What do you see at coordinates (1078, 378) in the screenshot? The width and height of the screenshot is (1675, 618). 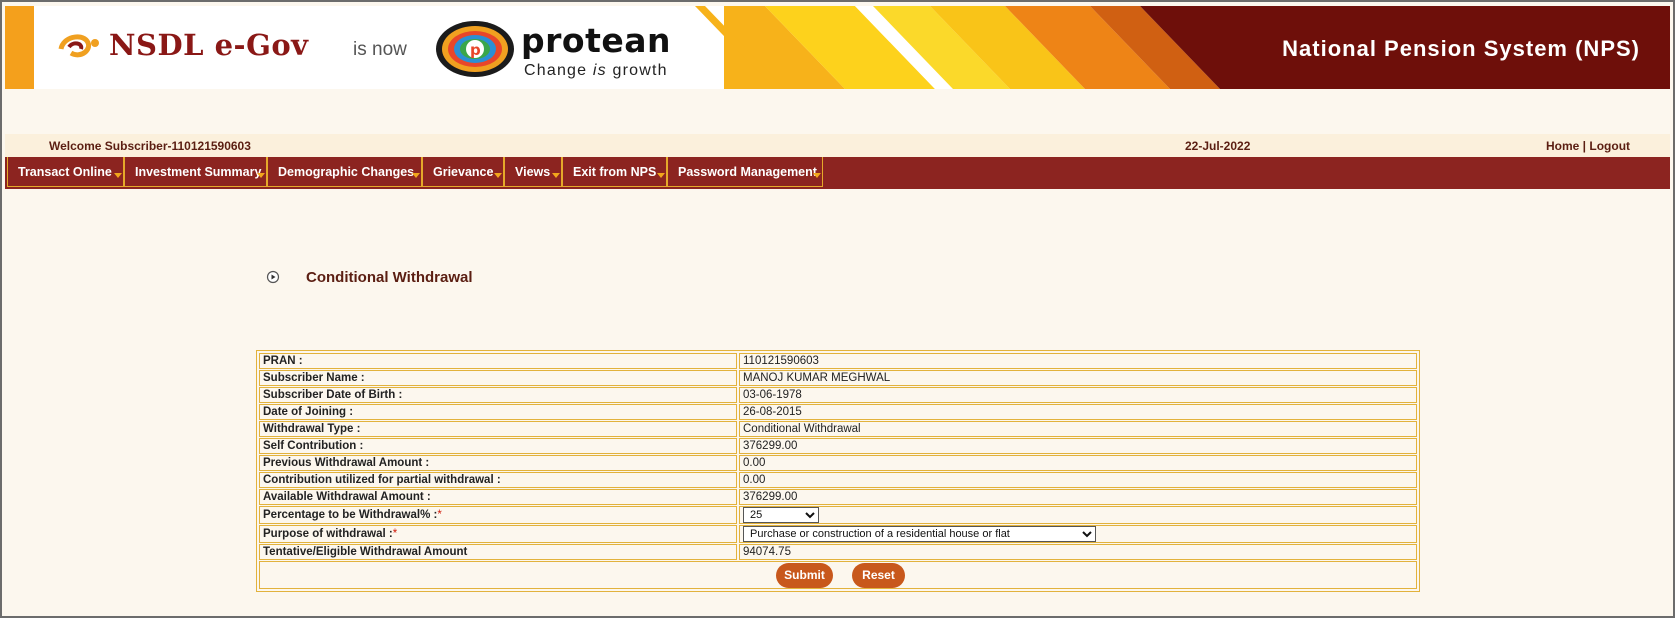 I see `row-value-subscriber-name: MANOJ KUMAR MEGHWAL` at bounding box center [1078, 378].